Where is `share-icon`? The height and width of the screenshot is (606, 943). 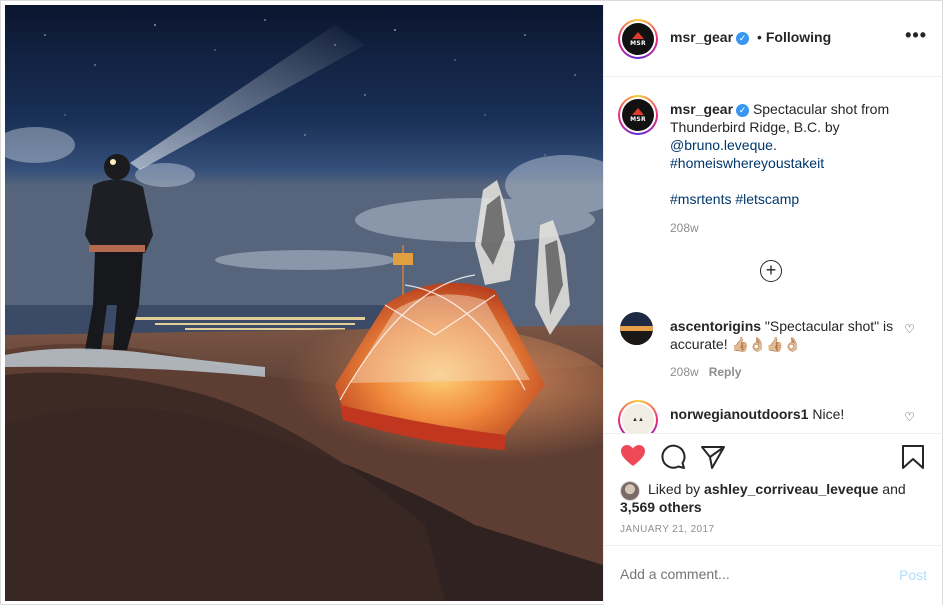
share-icon is located at coordinates (713, 459).